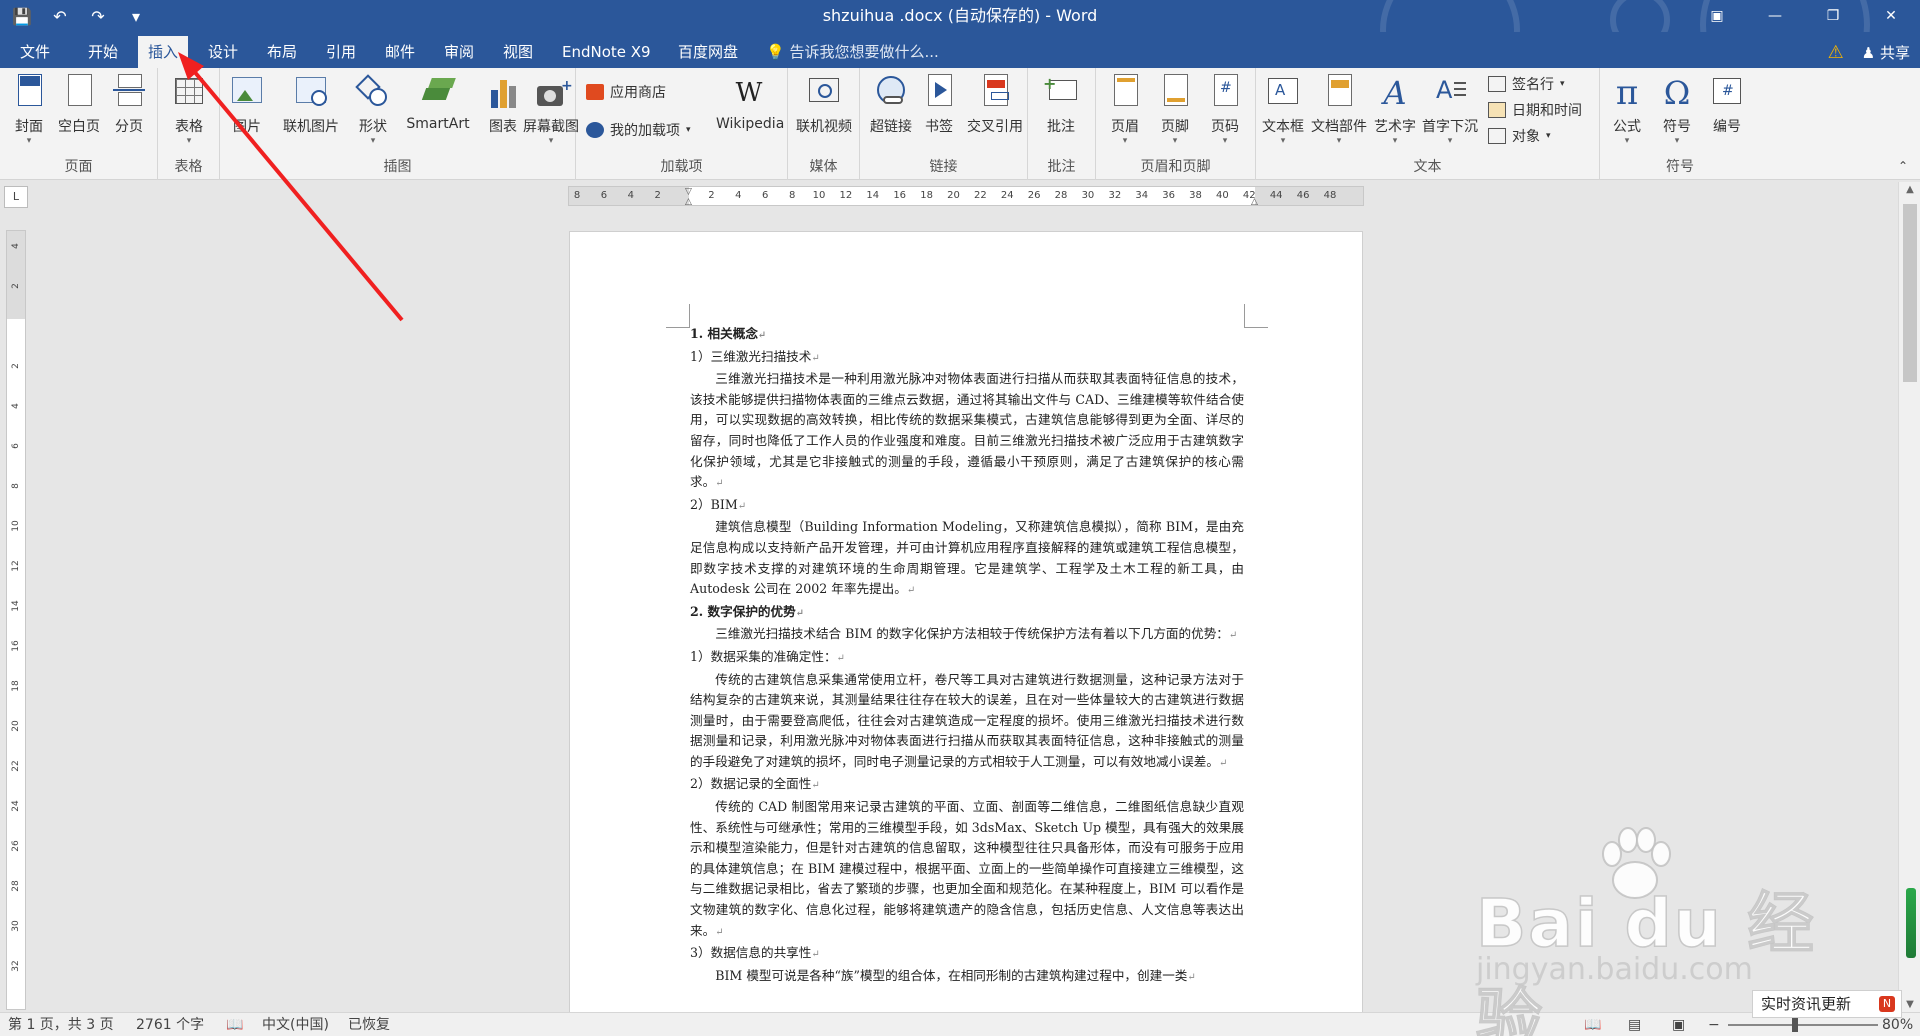 Image resolution: width=1920 pixels, height=1036 pixels. Describe the element at coordinates (1634, 1024) in the screenshot. I see `print-layout-icon: ▤` at that location.